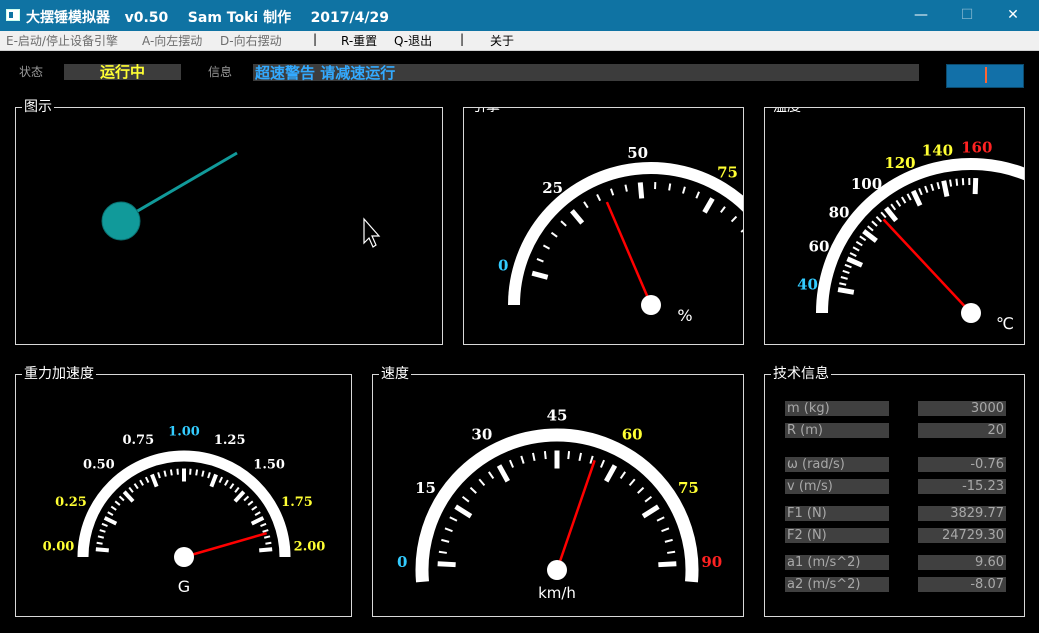  I want to click on status-value: 运行中, so click(122, 72).